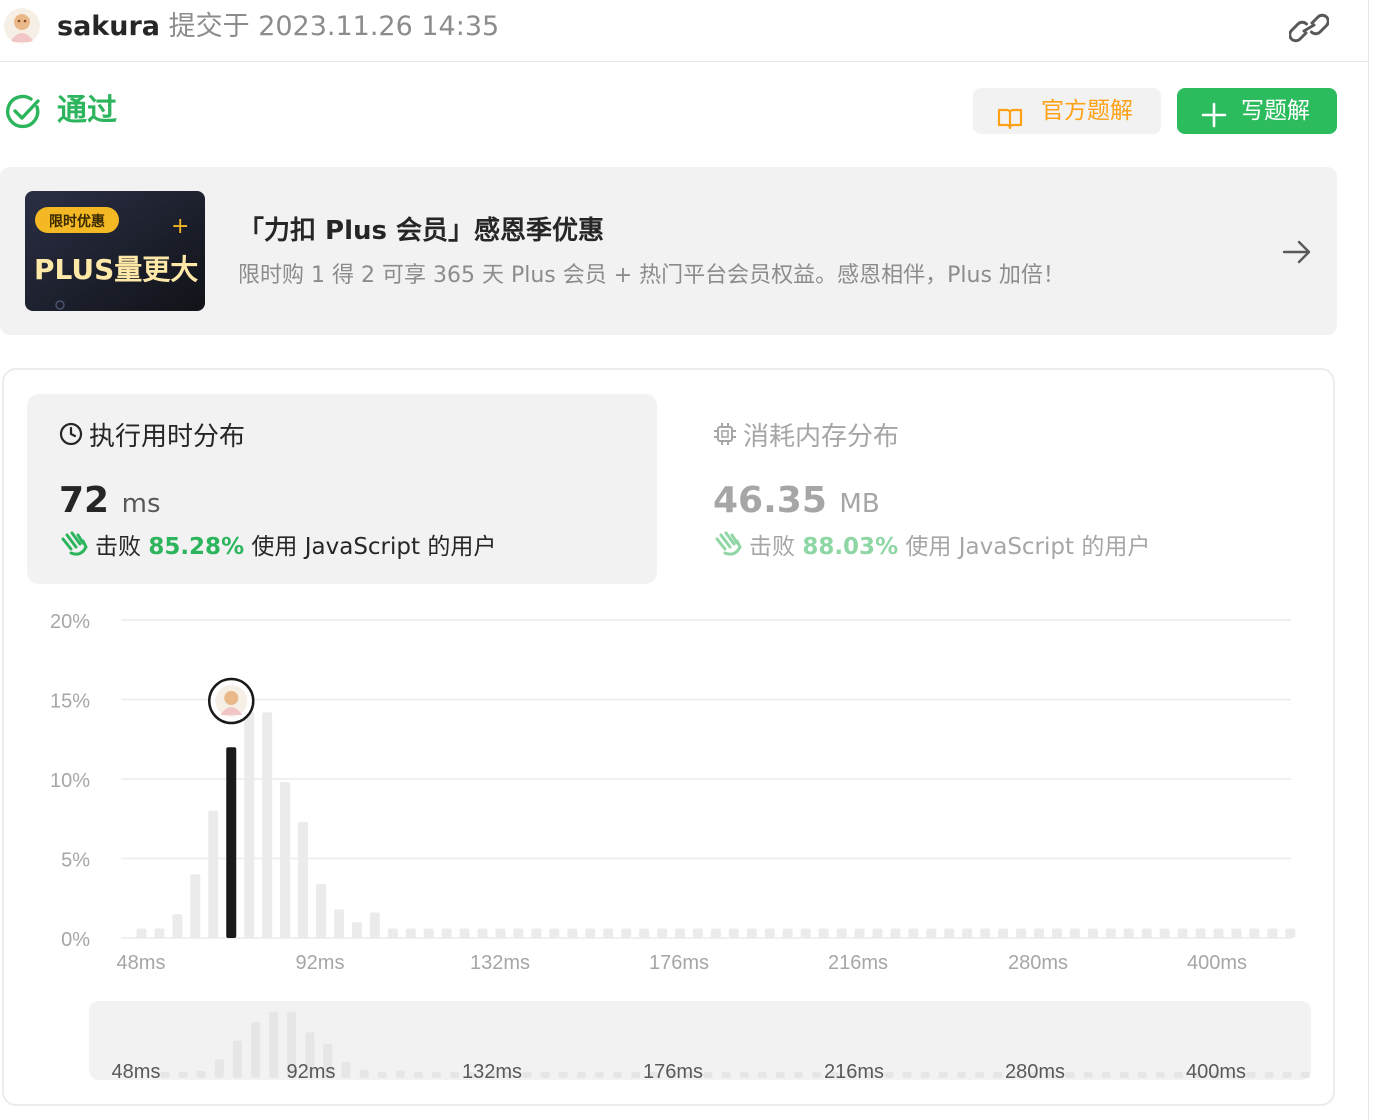 Image resolution: width=1378 pixels, height=1120 pixels. Describe the element at coordinates (1067, 111) in the screenshot. I see `official-solution-button: 官方题解` at that location.